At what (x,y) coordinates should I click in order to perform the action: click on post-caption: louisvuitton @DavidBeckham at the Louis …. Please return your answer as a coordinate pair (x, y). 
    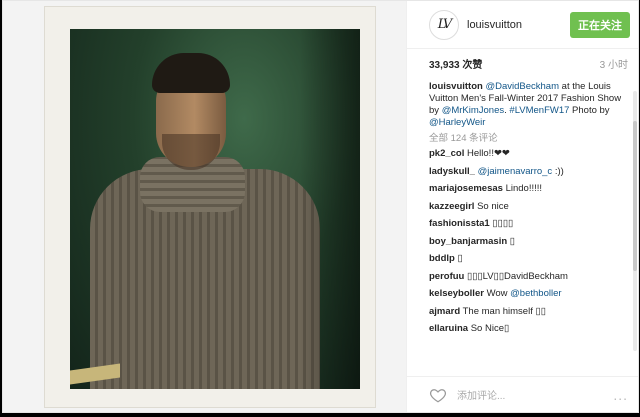
    Looking at the image, I should click on (528, 105).